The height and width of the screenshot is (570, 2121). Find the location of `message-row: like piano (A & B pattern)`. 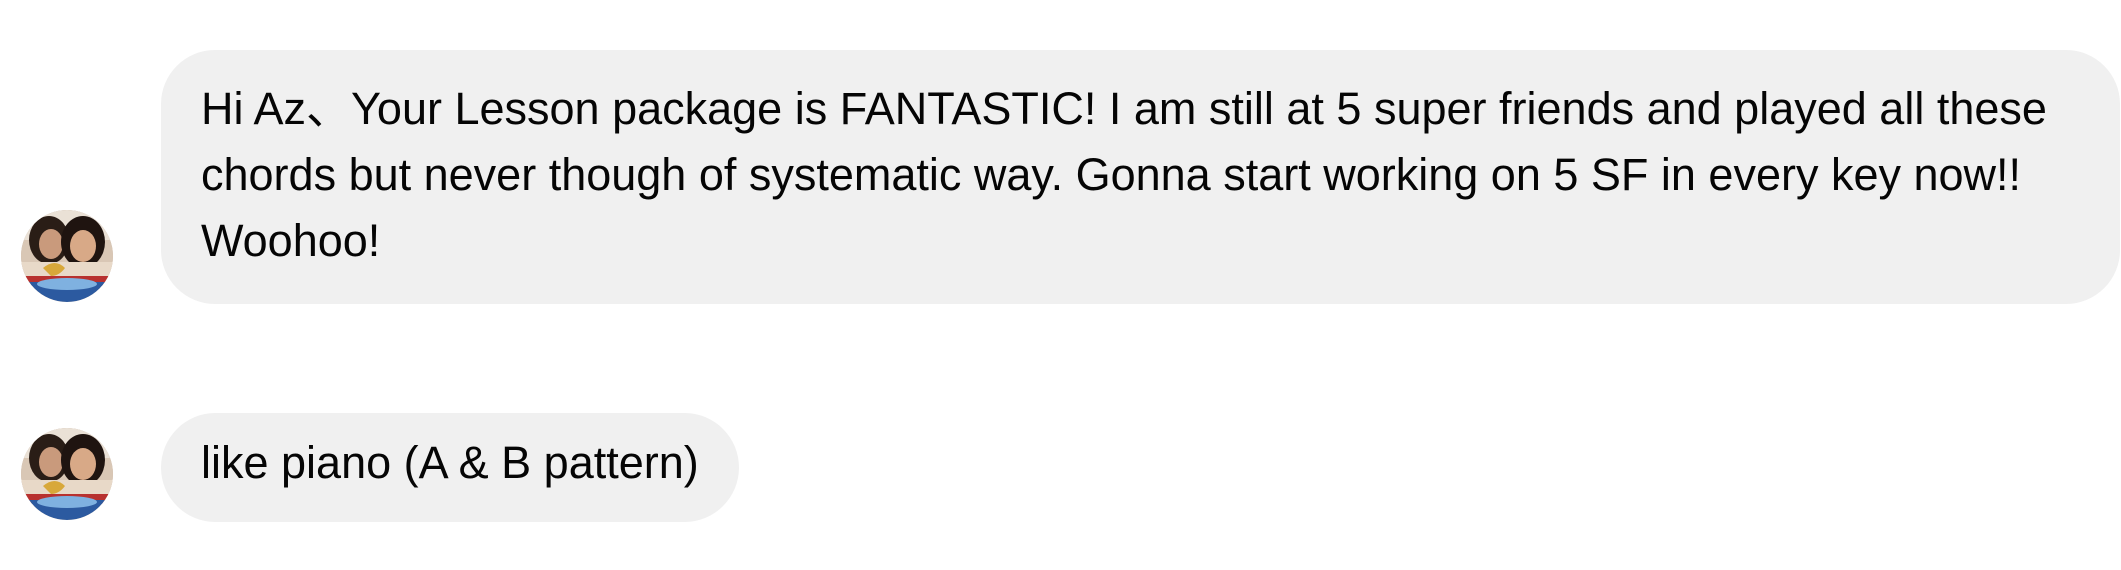

message-row: like piano (A & B pattern) is located at coordinates (369, 467).